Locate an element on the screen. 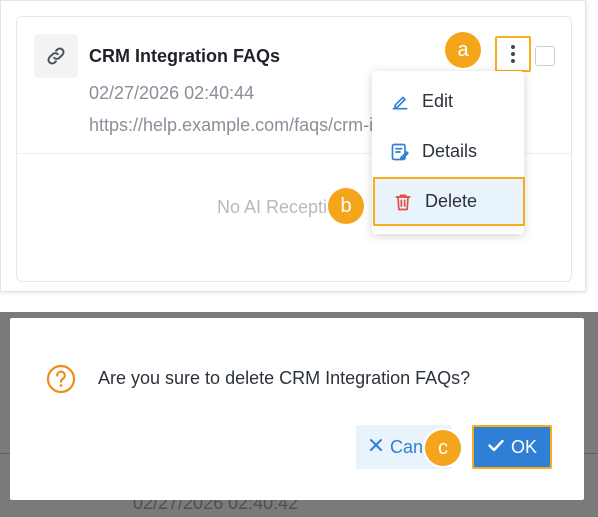 This screenshot has height=517, width=598. more-options-button is located at coordinates (513, 54).